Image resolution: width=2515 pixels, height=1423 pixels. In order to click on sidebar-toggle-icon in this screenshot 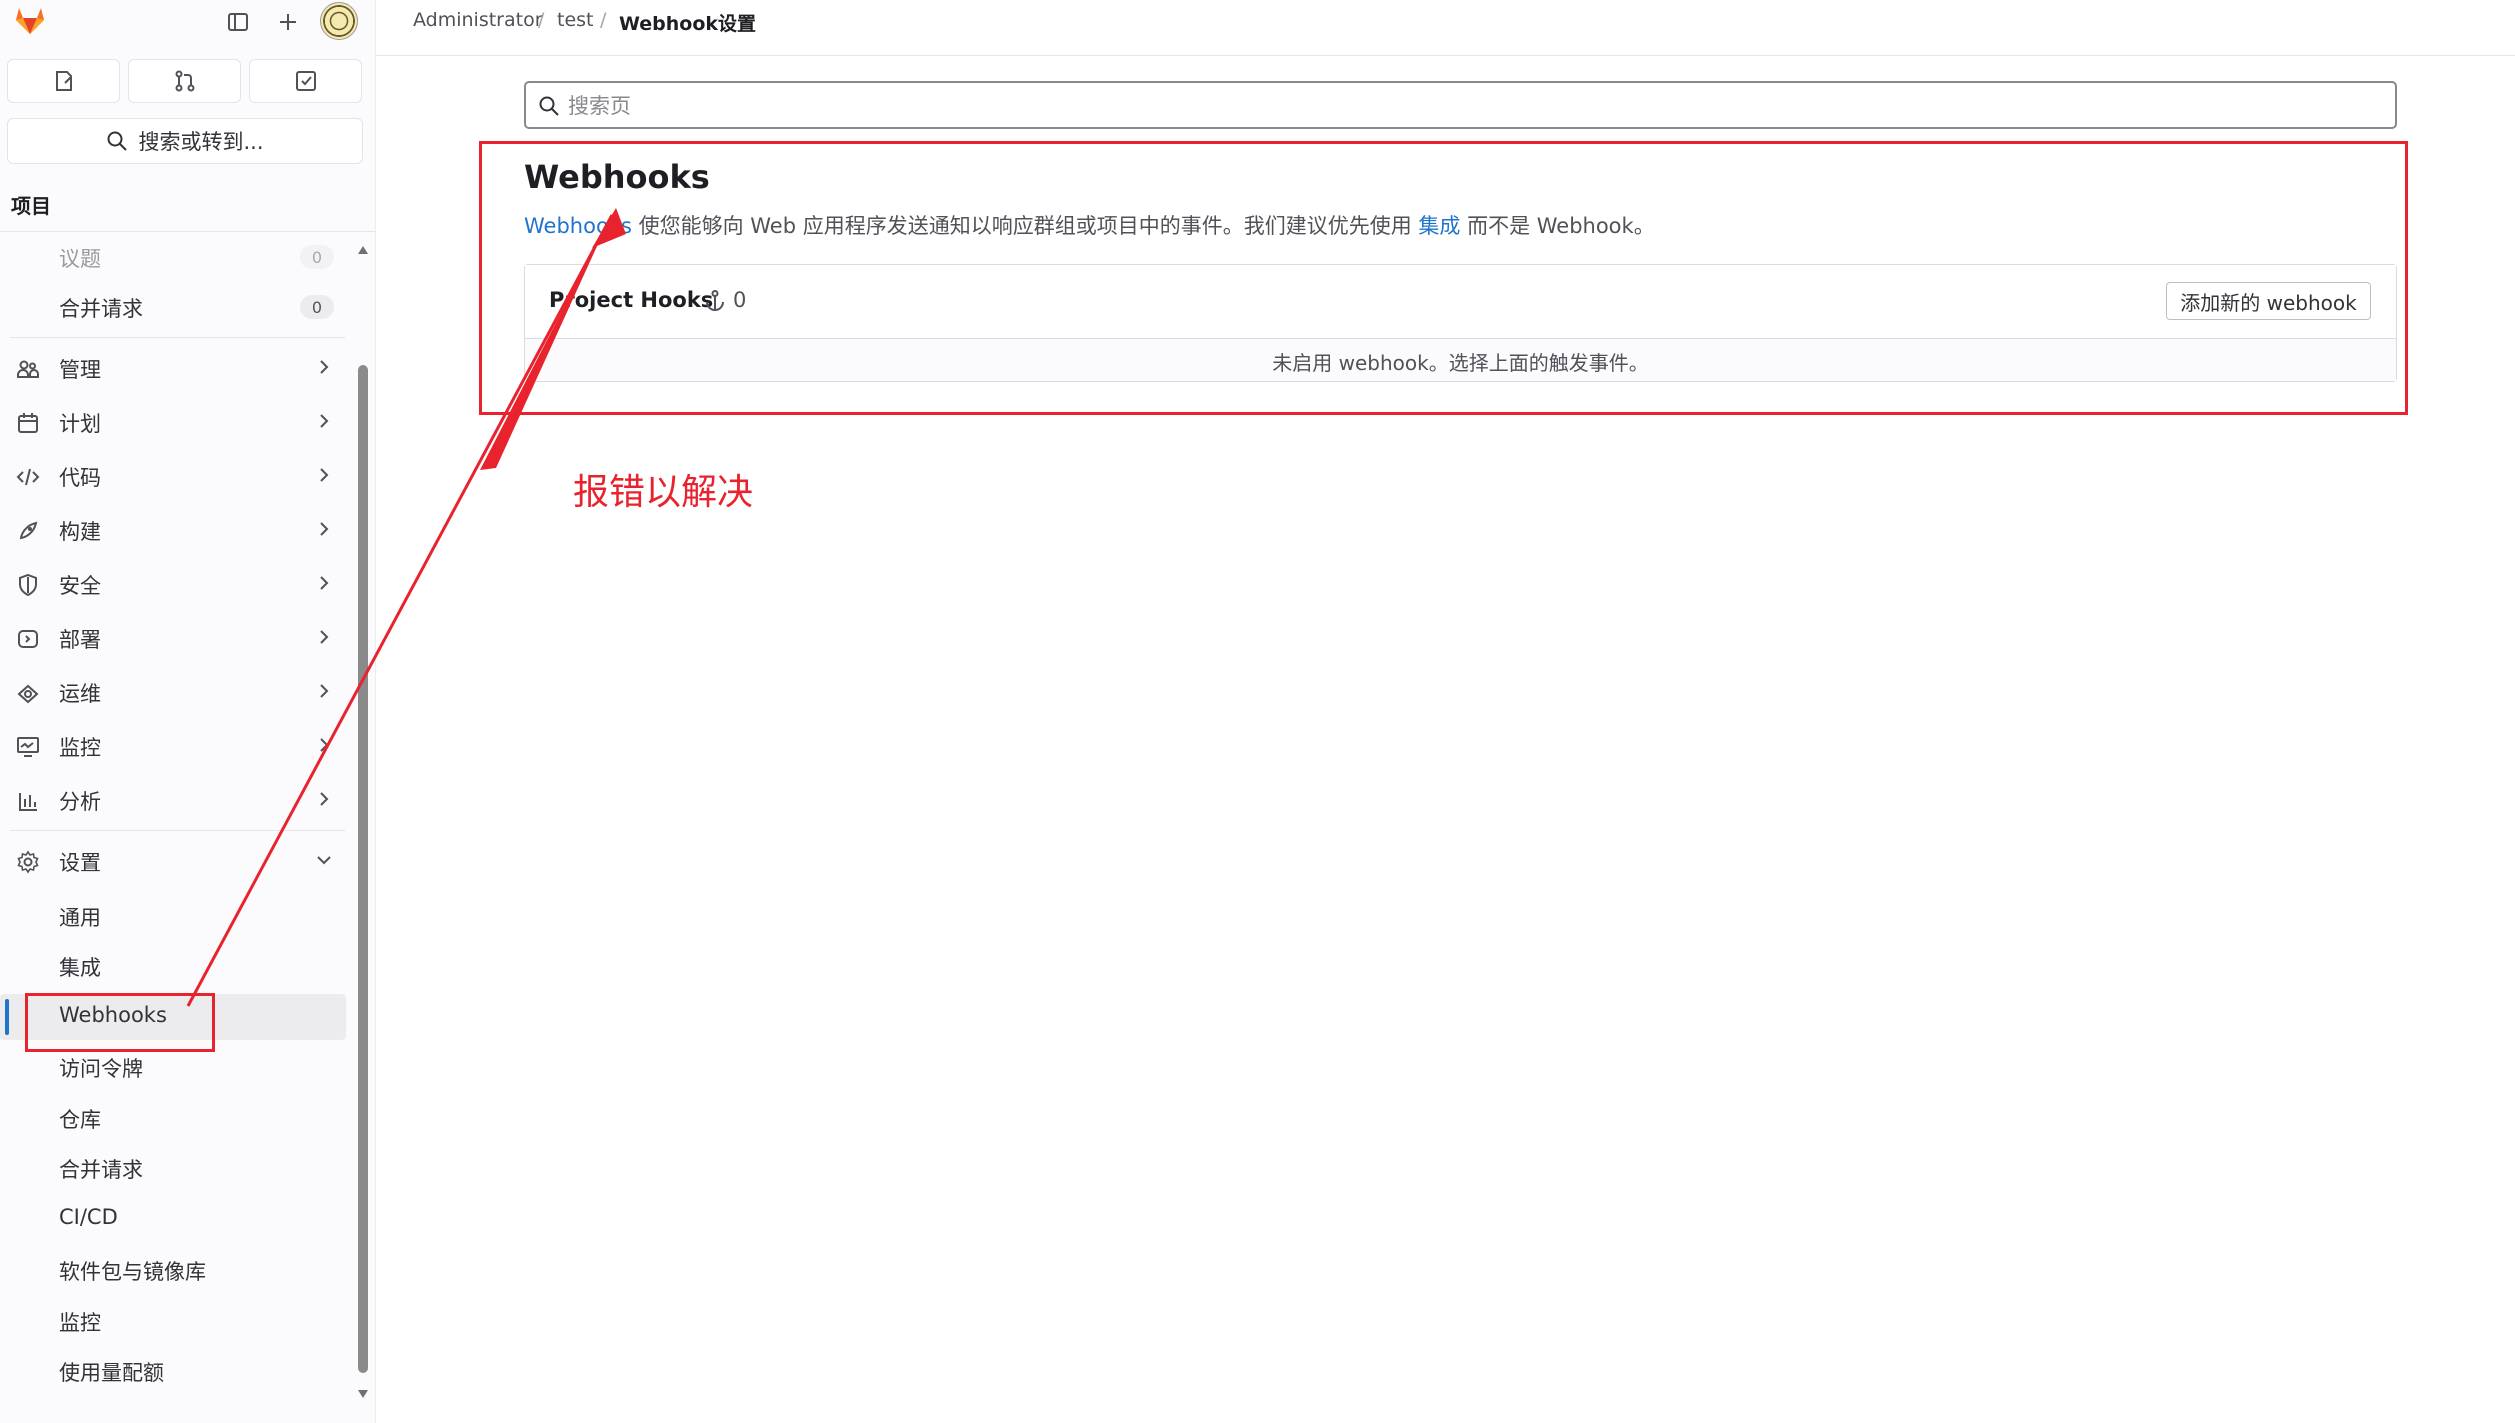, I will do `click(238, 22)`.